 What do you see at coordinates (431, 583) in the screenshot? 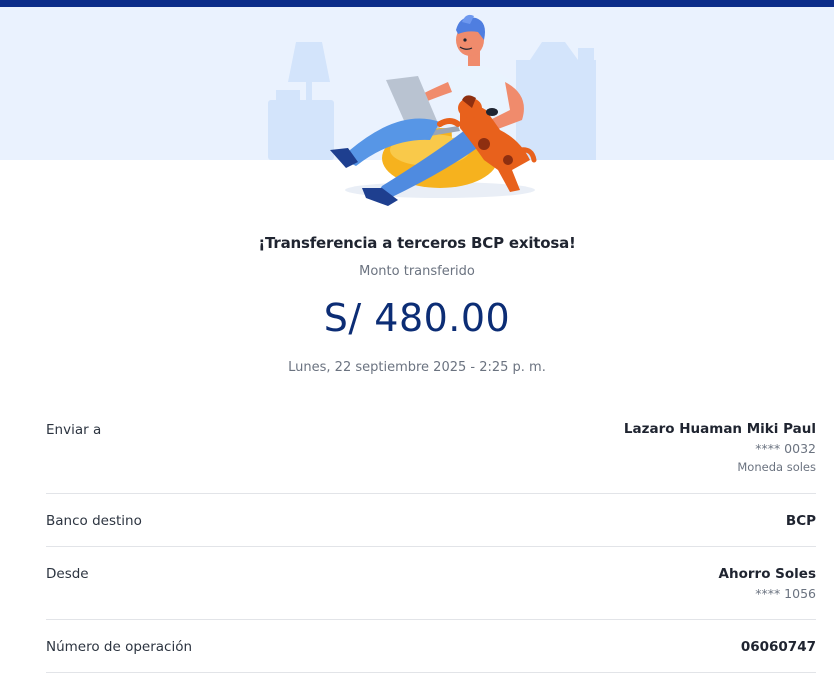
I see `detail-row-source: Desde Ahorro Soles **** 1056` at bounding box center [431, 583].